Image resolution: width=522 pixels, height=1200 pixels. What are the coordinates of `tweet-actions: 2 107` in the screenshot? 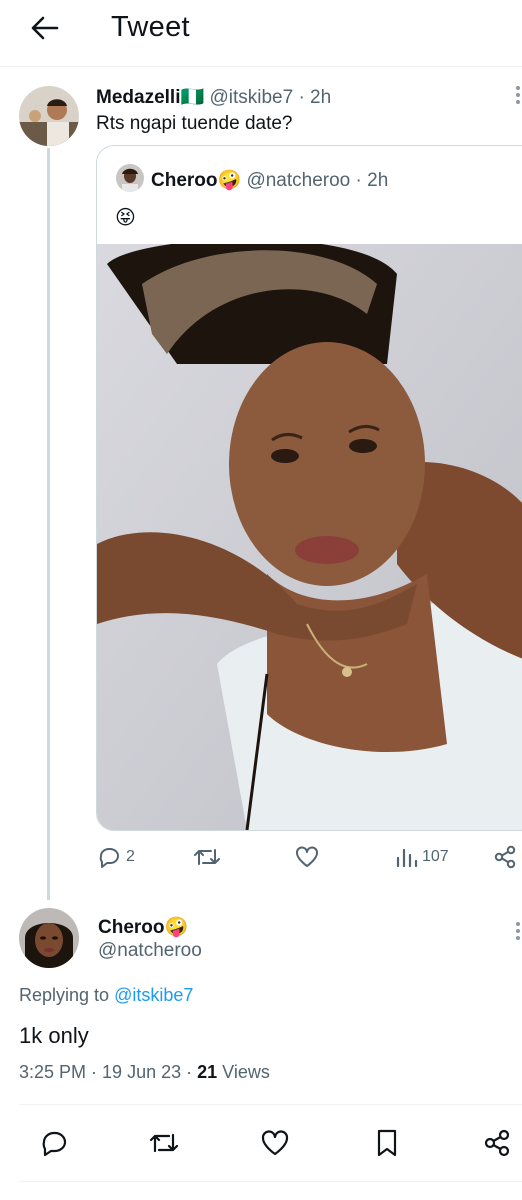 It's located at (309, 859).